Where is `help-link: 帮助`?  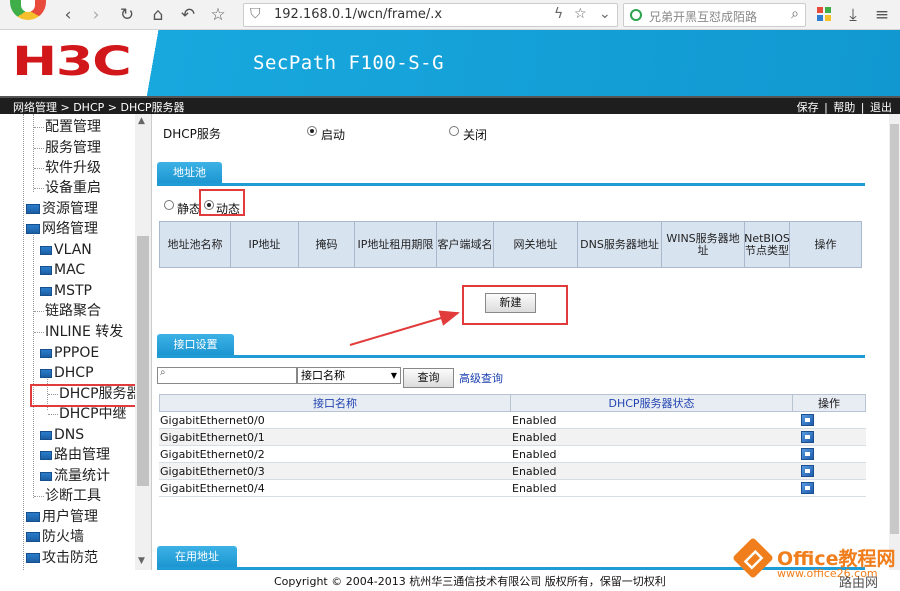 help-link: 帮助 is located at coordinates (844, 107).